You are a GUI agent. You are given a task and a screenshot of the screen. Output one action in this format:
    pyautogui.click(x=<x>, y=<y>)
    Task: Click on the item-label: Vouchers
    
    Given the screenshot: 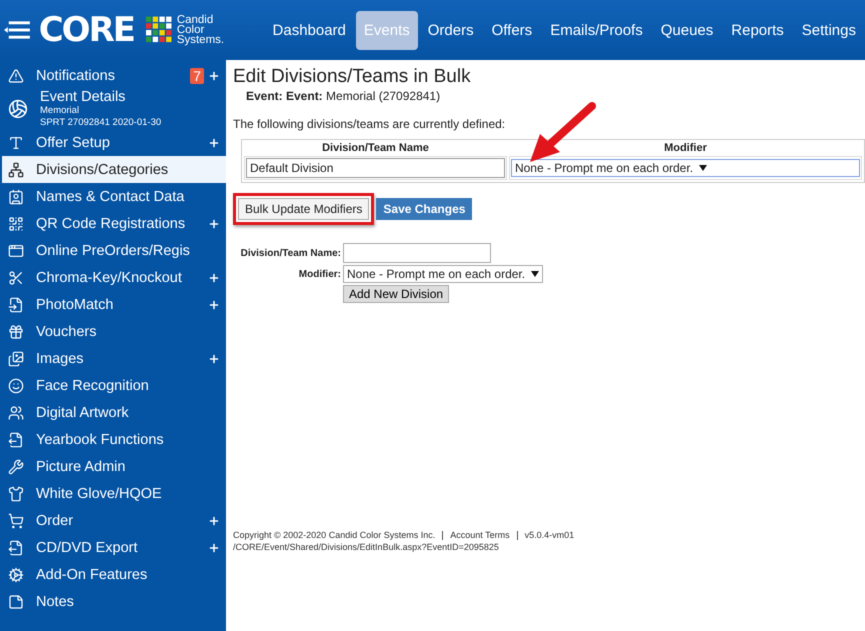 What is the action you would take?
    pyautogui.click(x=67, y=332)
    